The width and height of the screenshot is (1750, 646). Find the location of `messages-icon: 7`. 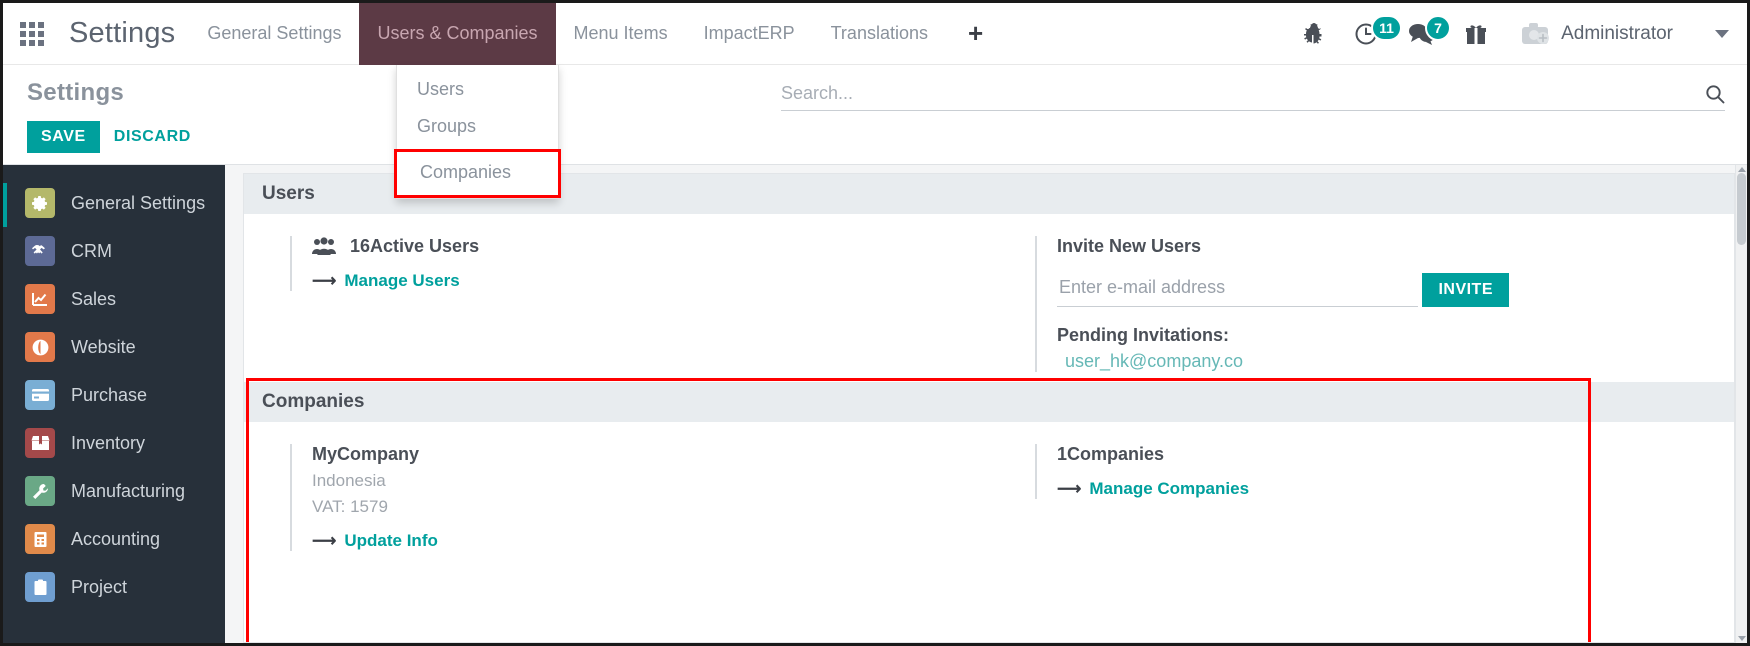

messages-icon: 7 is located at coordinates (1423, 34).